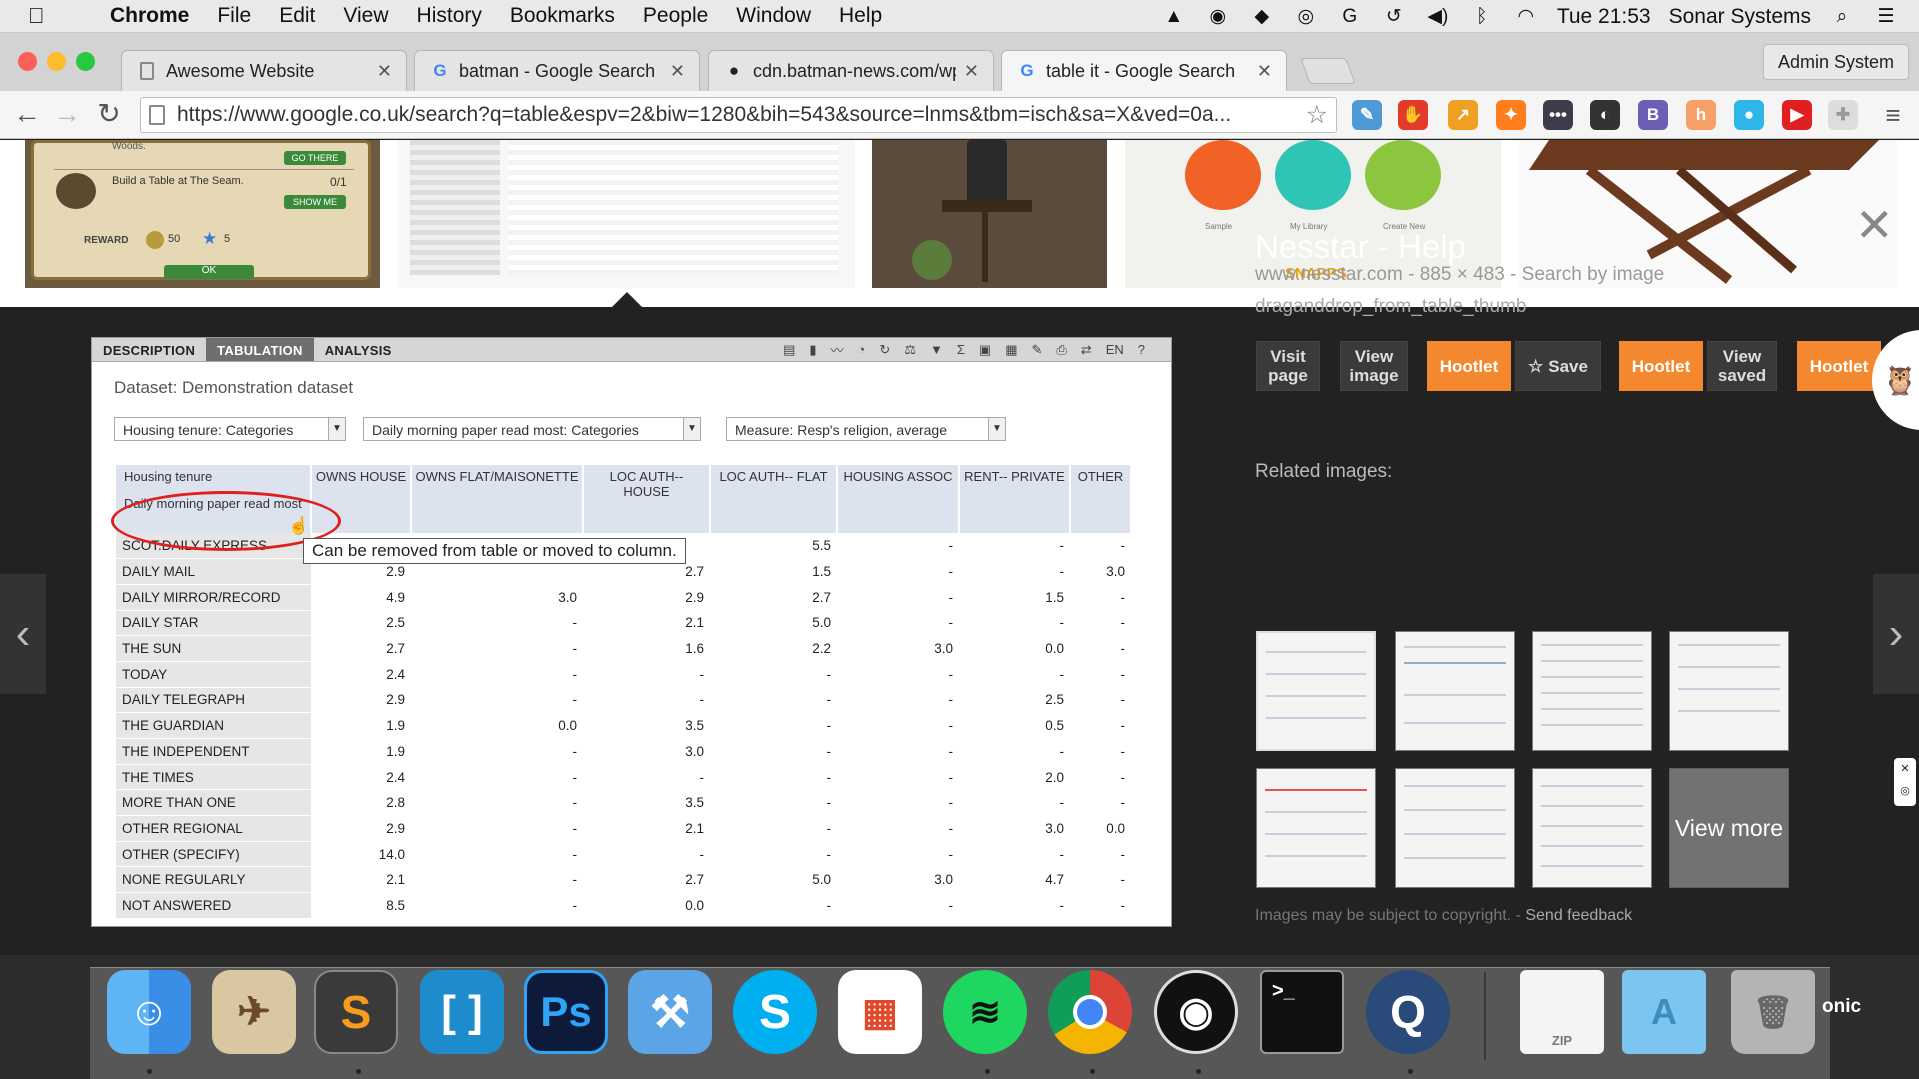 The height and width of the screenshot is (1079, 1919). What do you see at coordinates (213, 674) in the screenshot?
I see `row-label: TODAY` at bounding box center [213, 674].